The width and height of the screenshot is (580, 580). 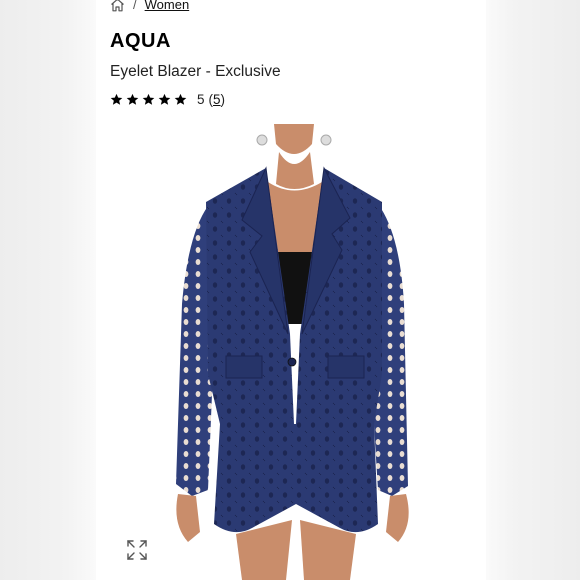 I want to click on home-icon, so click(x=117, y=6).